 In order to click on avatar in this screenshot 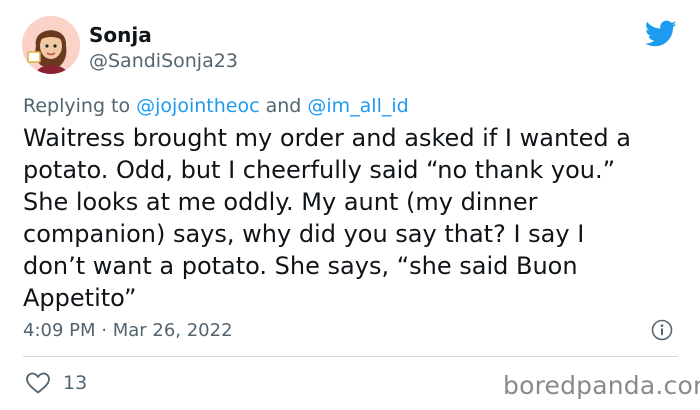, I will do `click(51, 45)`.